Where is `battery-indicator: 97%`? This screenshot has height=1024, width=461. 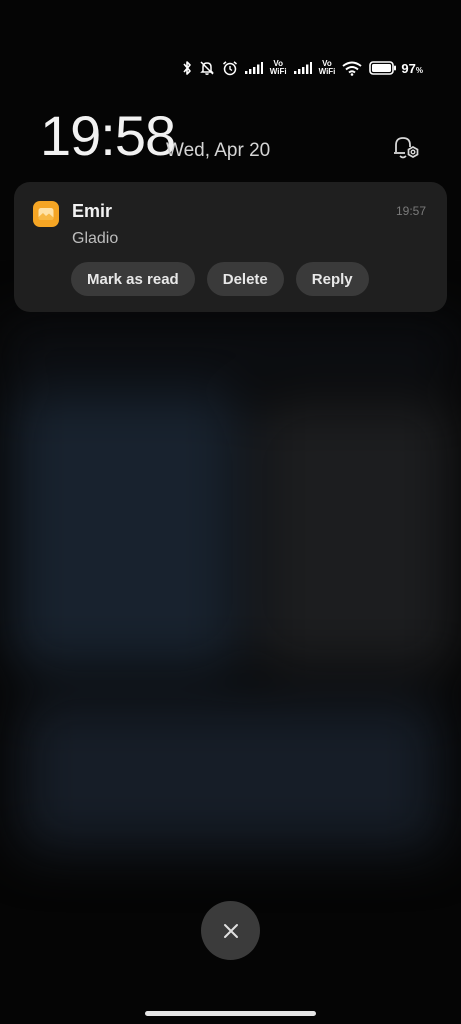
battery-indicator: 97% is located at coordinates (396, 68).